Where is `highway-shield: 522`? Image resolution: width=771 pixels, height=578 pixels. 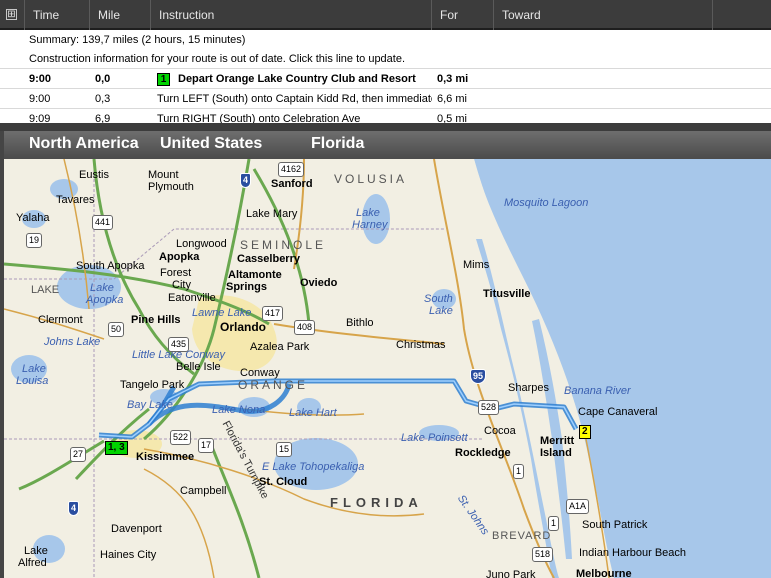
highway-shield: 522 is located at coordinates (181, 437).